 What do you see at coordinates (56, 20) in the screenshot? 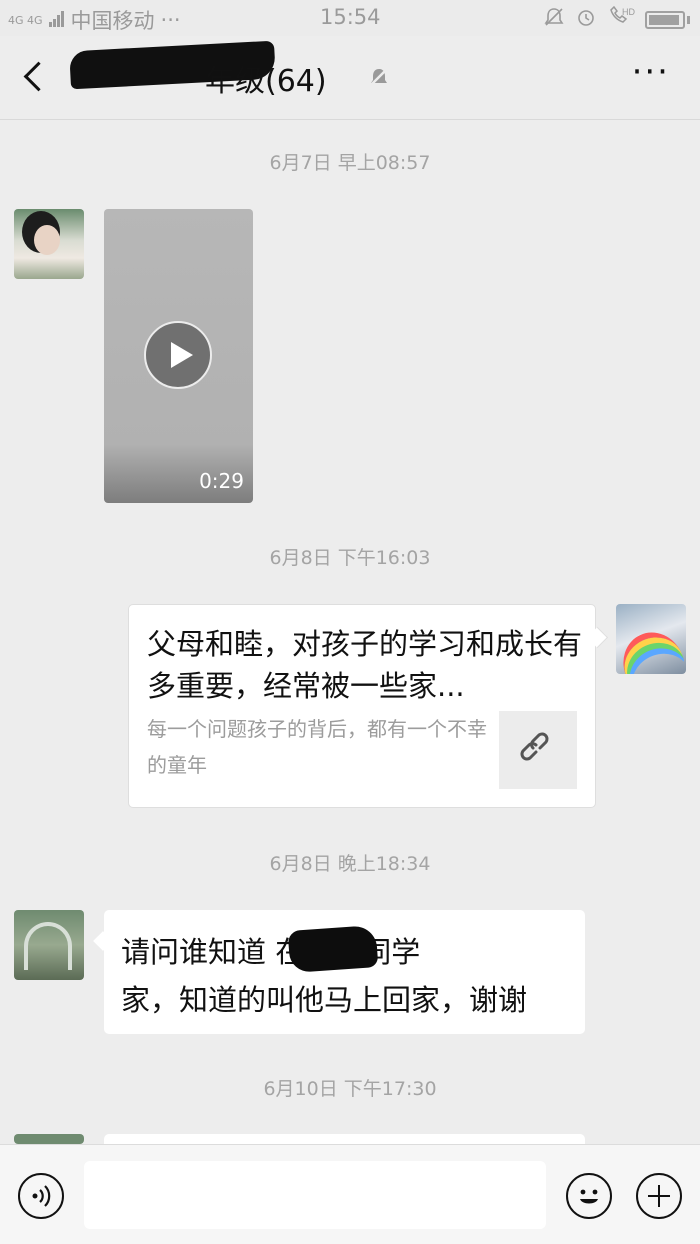
I see `signal-icon` at bounding box center [56, 20].